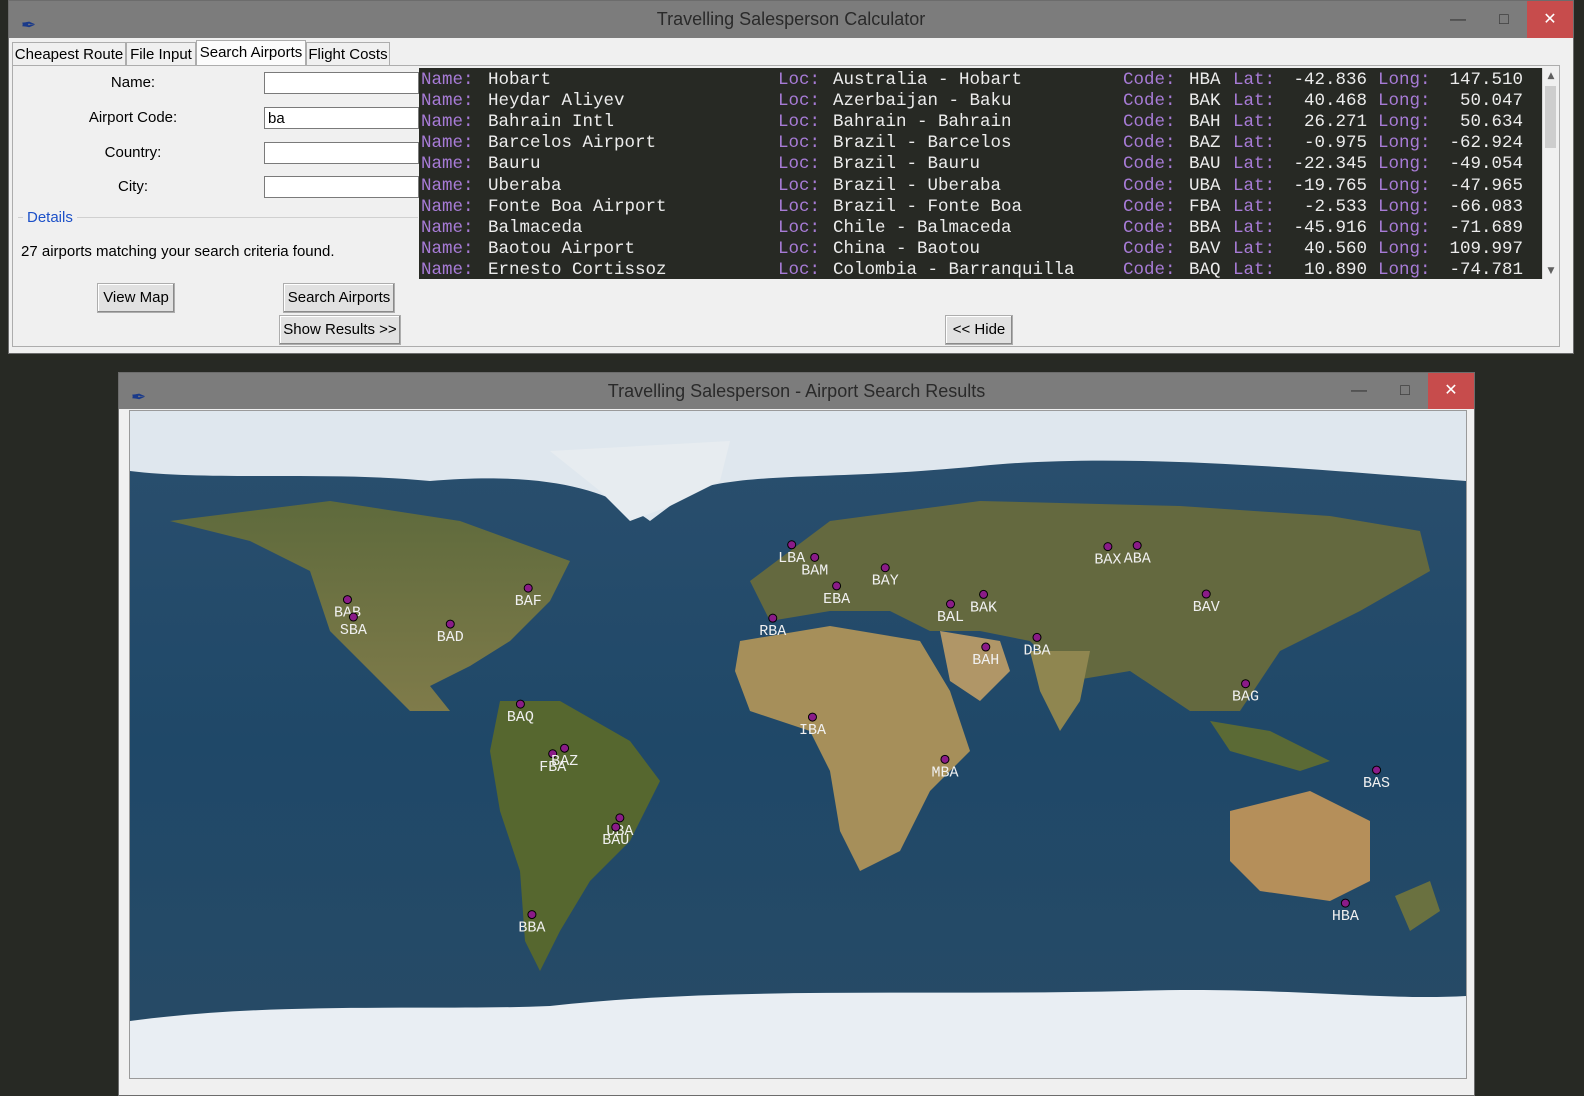 The width and height of the screenshot is (1584, 1096). Describe the element at coordinates (922, 122) in the screenshot. I see `result-loc-value: Bahrain - Bahrain` at that location.